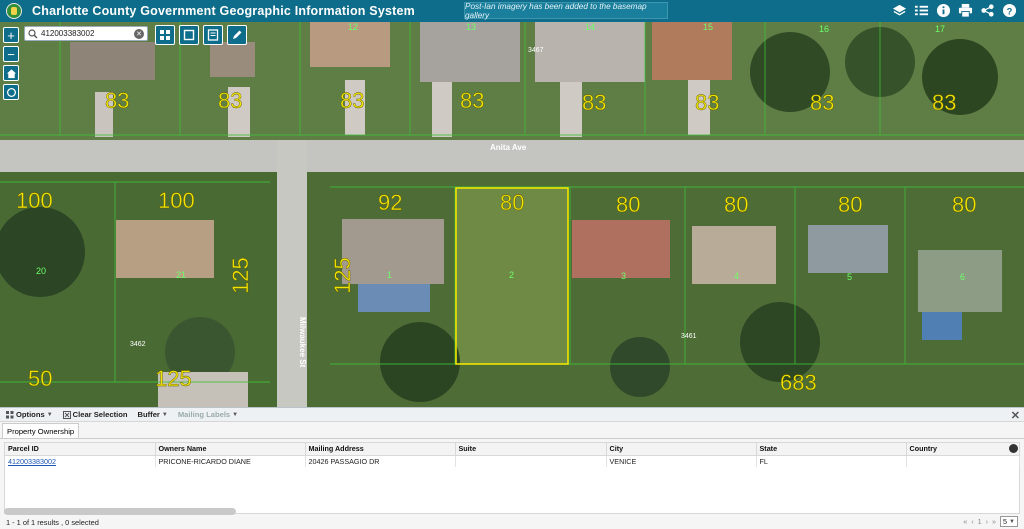  Describe the element at coordinates (681, 461) in the screenshot. I see `city-cell: VENICE` at that location.